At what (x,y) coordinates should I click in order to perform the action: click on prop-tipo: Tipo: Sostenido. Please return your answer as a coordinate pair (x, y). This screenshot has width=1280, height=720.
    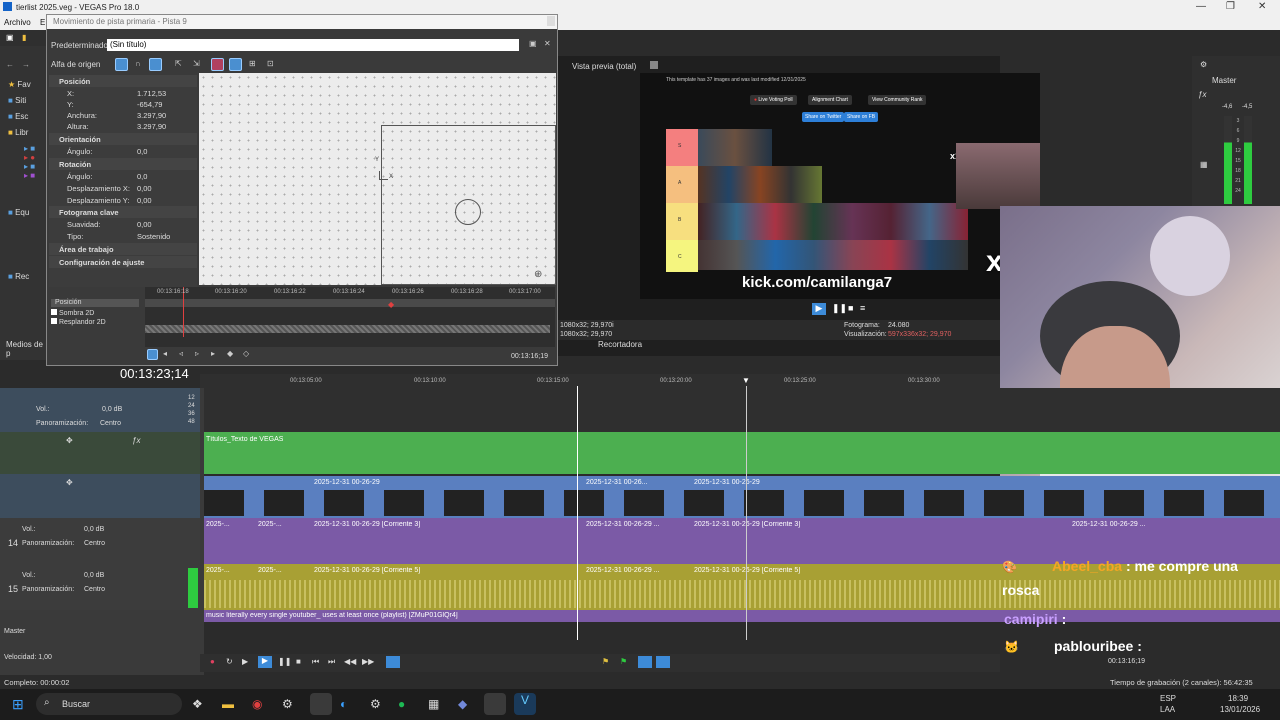
    Looking at the image, I should click on (123, 236).